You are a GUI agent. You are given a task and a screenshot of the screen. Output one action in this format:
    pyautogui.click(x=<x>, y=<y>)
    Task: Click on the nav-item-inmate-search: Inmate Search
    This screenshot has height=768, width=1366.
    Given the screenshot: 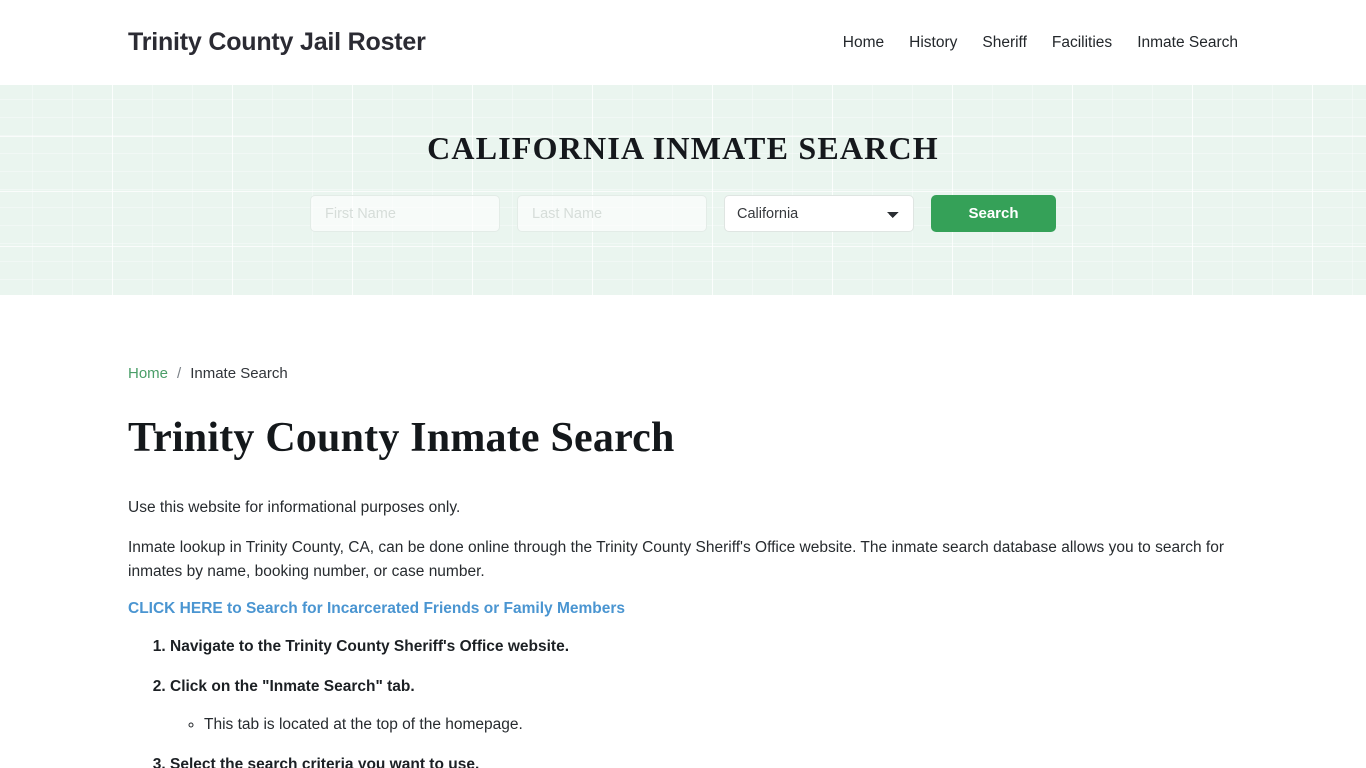 What is the action you would take?
    pyautogui.click(x=1187, y=43)
    